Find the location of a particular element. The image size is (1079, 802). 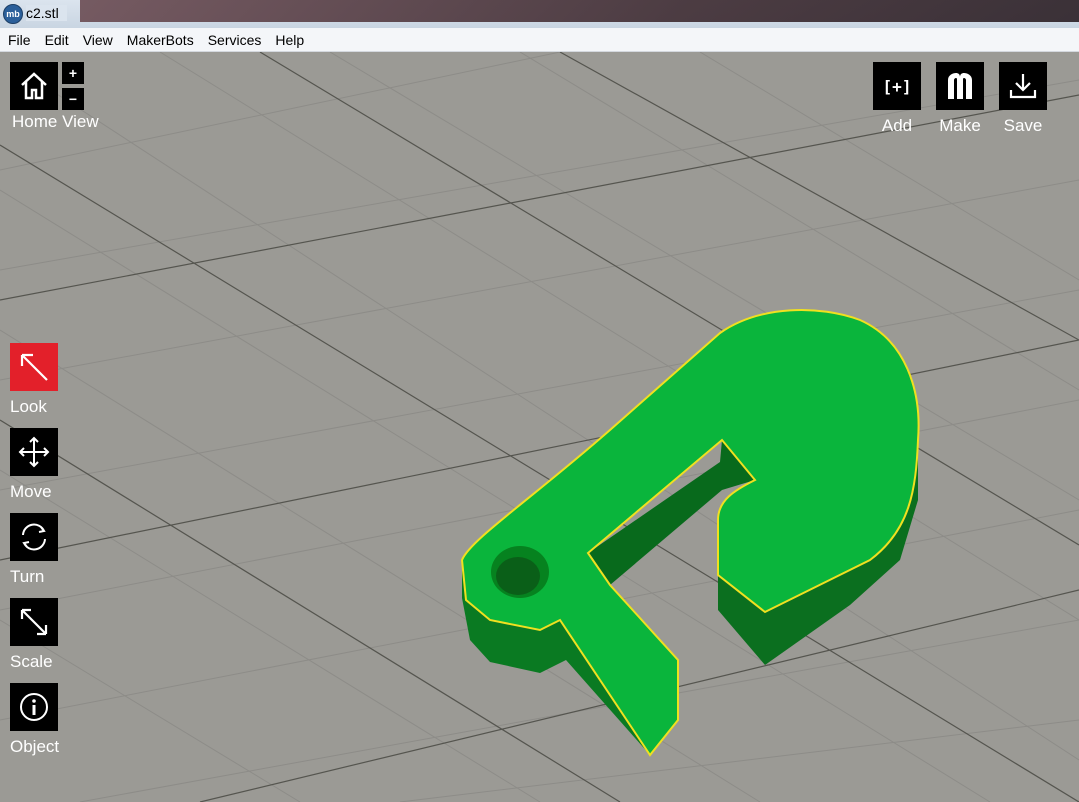

menu-view: View is located at coordinates (98, 40).